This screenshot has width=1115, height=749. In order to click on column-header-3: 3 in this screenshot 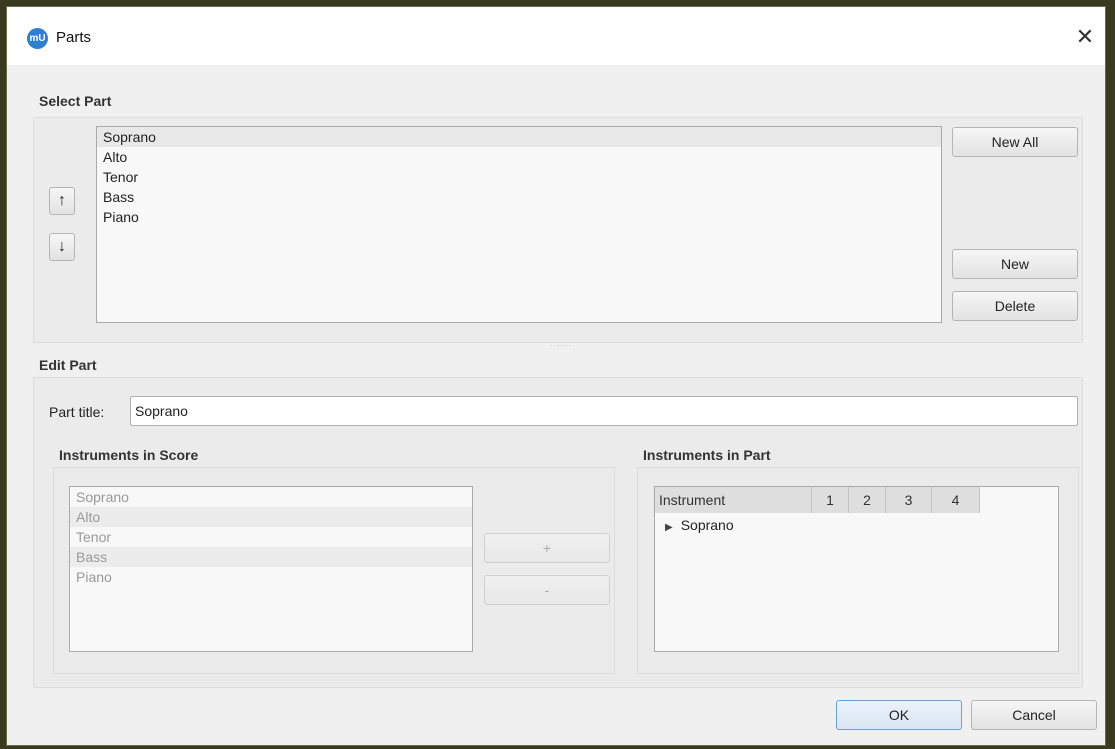, I will do `click(909, 500)`.